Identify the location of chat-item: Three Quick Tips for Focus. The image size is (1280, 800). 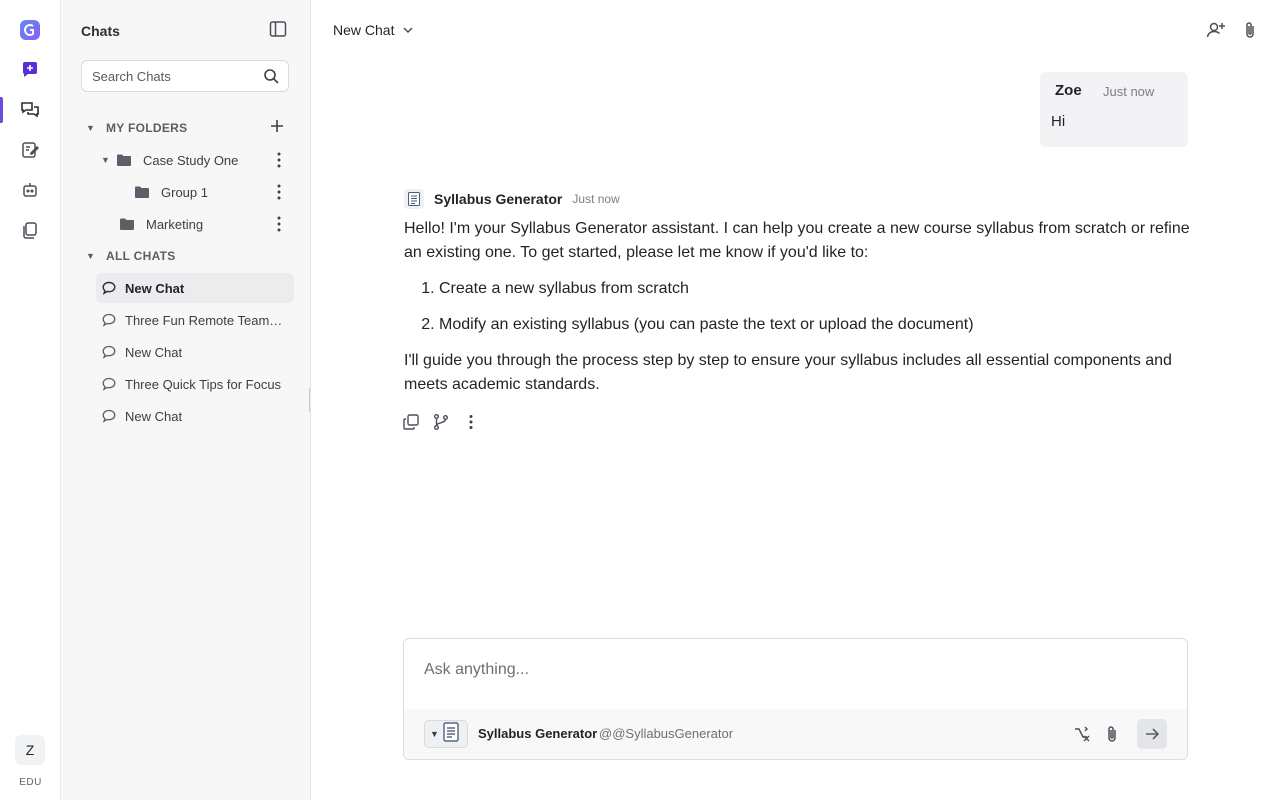
(195, 384).